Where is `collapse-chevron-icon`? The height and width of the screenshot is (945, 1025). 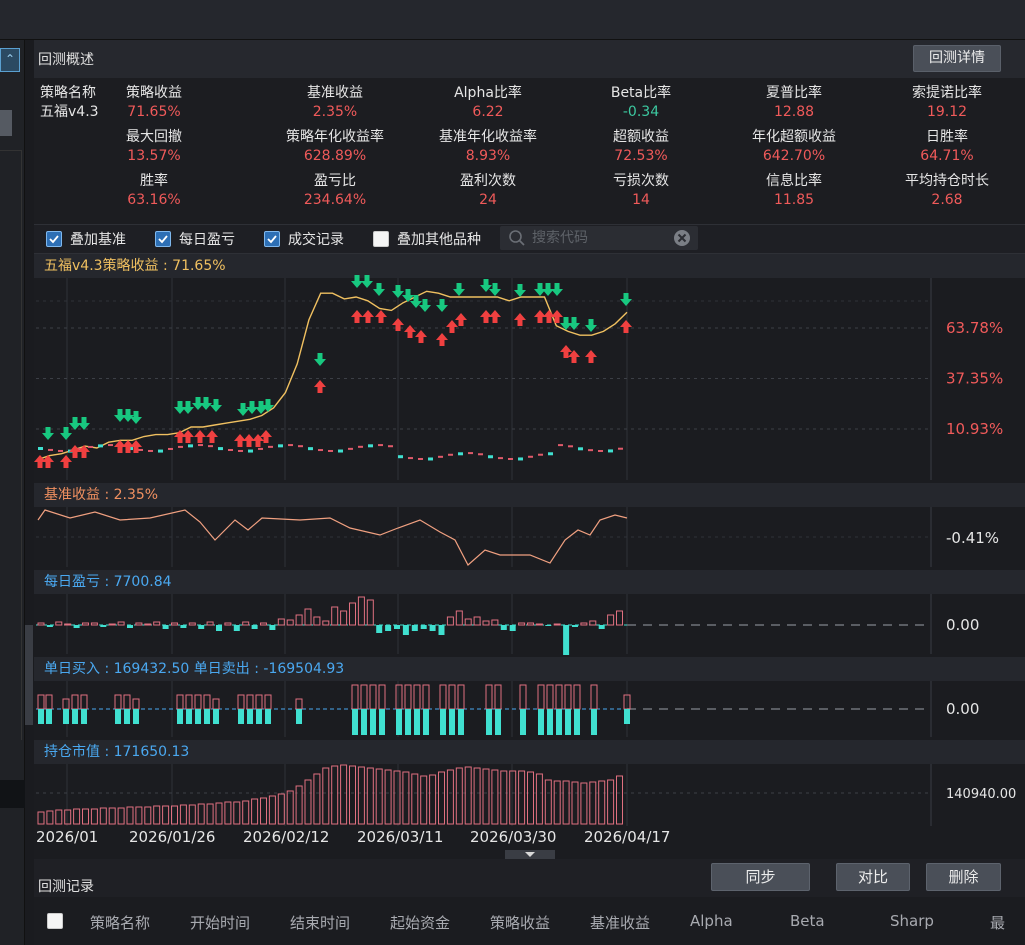 collapse-chevron-icon is located at coordinates (530, 854).